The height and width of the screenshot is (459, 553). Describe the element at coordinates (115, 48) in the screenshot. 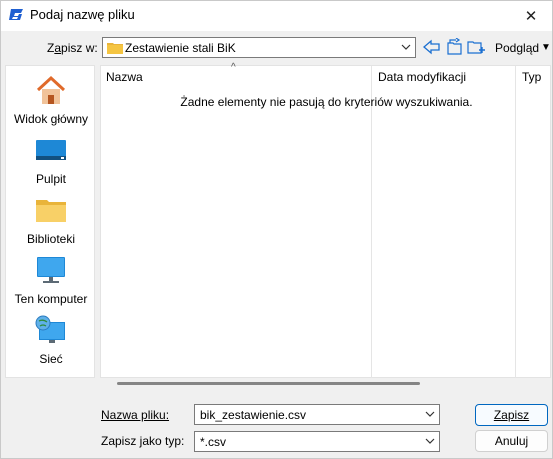

I see `folder-icon` at that location.